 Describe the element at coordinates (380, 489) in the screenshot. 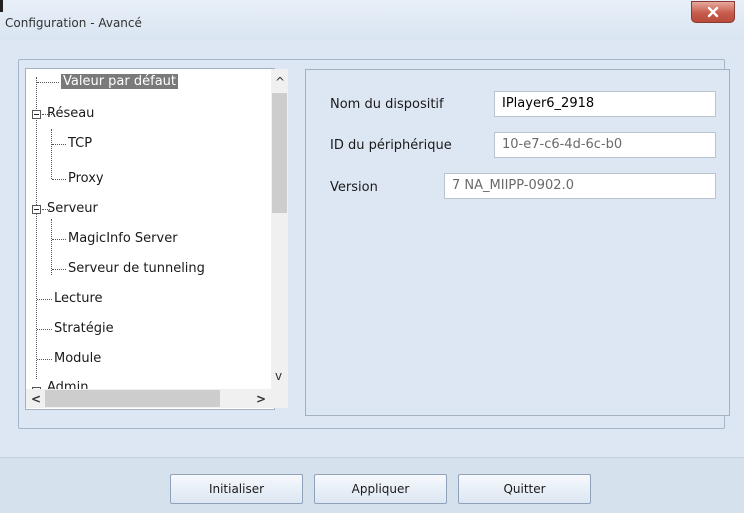

I see `apply-button: Appliquer` at that location.